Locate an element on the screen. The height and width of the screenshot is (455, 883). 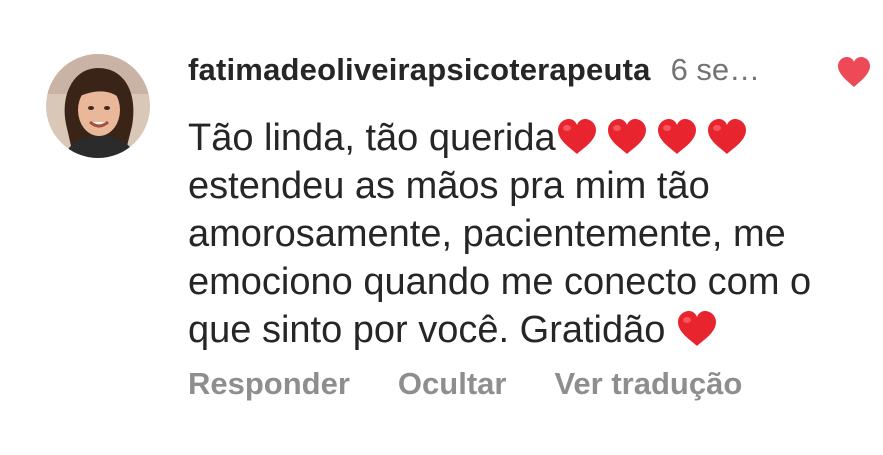
heart-icon is located at coordinates (854, 72).